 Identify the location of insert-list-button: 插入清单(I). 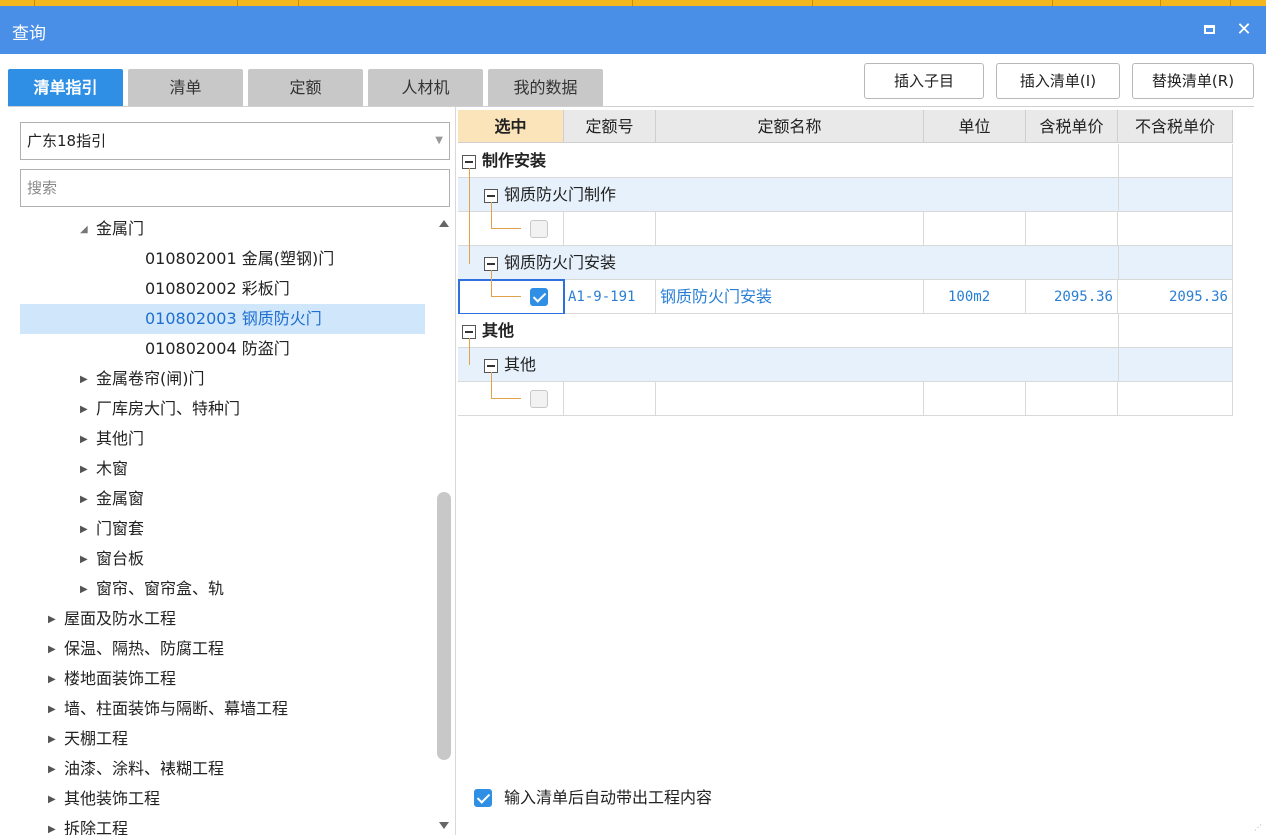
(1058, 81).